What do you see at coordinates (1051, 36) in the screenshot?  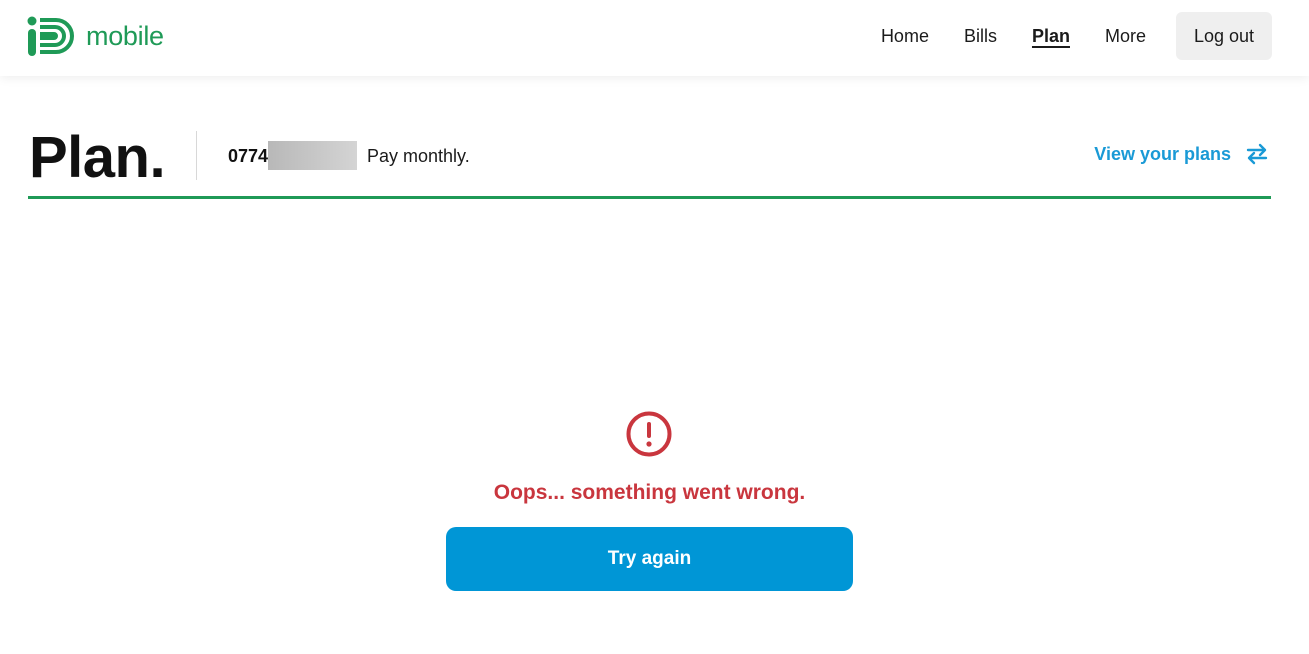 I see `nav-item-plan: Plan` at bounding box center [1051, 36].